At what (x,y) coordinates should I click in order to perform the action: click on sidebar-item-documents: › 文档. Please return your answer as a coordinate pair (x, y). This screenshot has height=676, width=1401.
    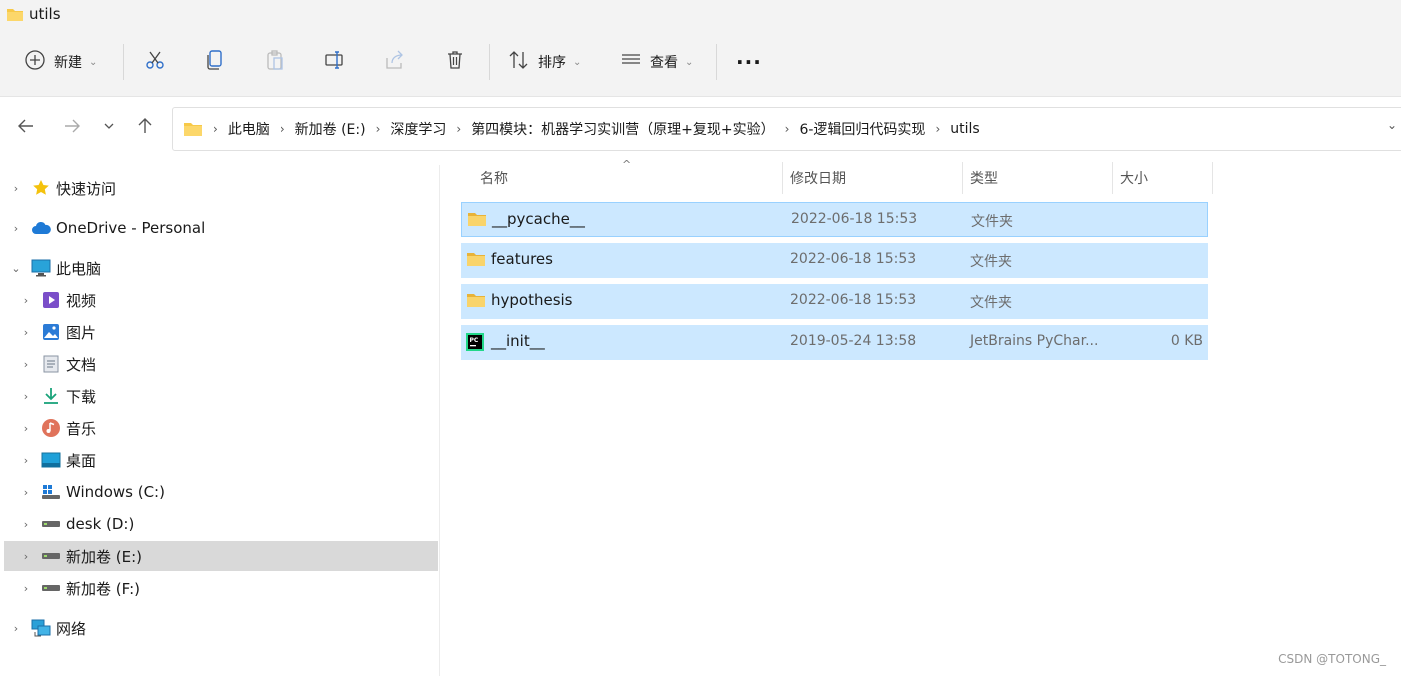
    Looking at the image, I should click on (221, 364).